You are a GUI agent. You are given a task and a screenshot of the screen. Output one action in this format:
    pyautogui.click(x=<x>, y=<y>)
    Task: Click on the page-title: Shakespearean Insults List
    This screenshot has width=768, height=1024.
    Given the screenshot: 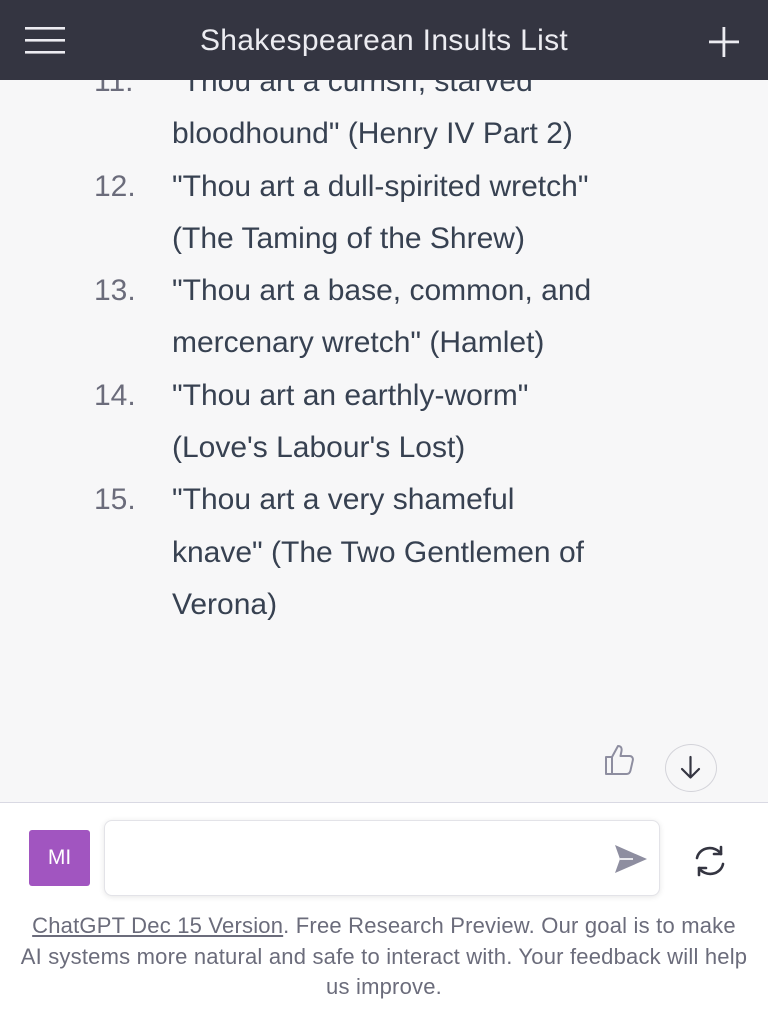 What is the action you would take?
    pyautogui.click(x=384, y=40)
    